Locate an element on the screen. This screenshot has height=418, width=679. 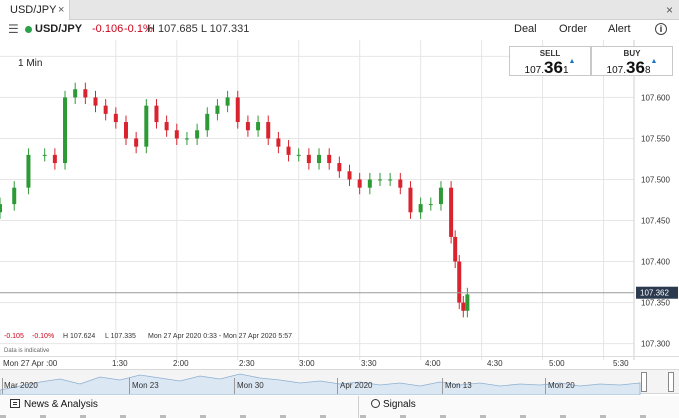
buy-label: BUY is located at coordinates (632, 53).